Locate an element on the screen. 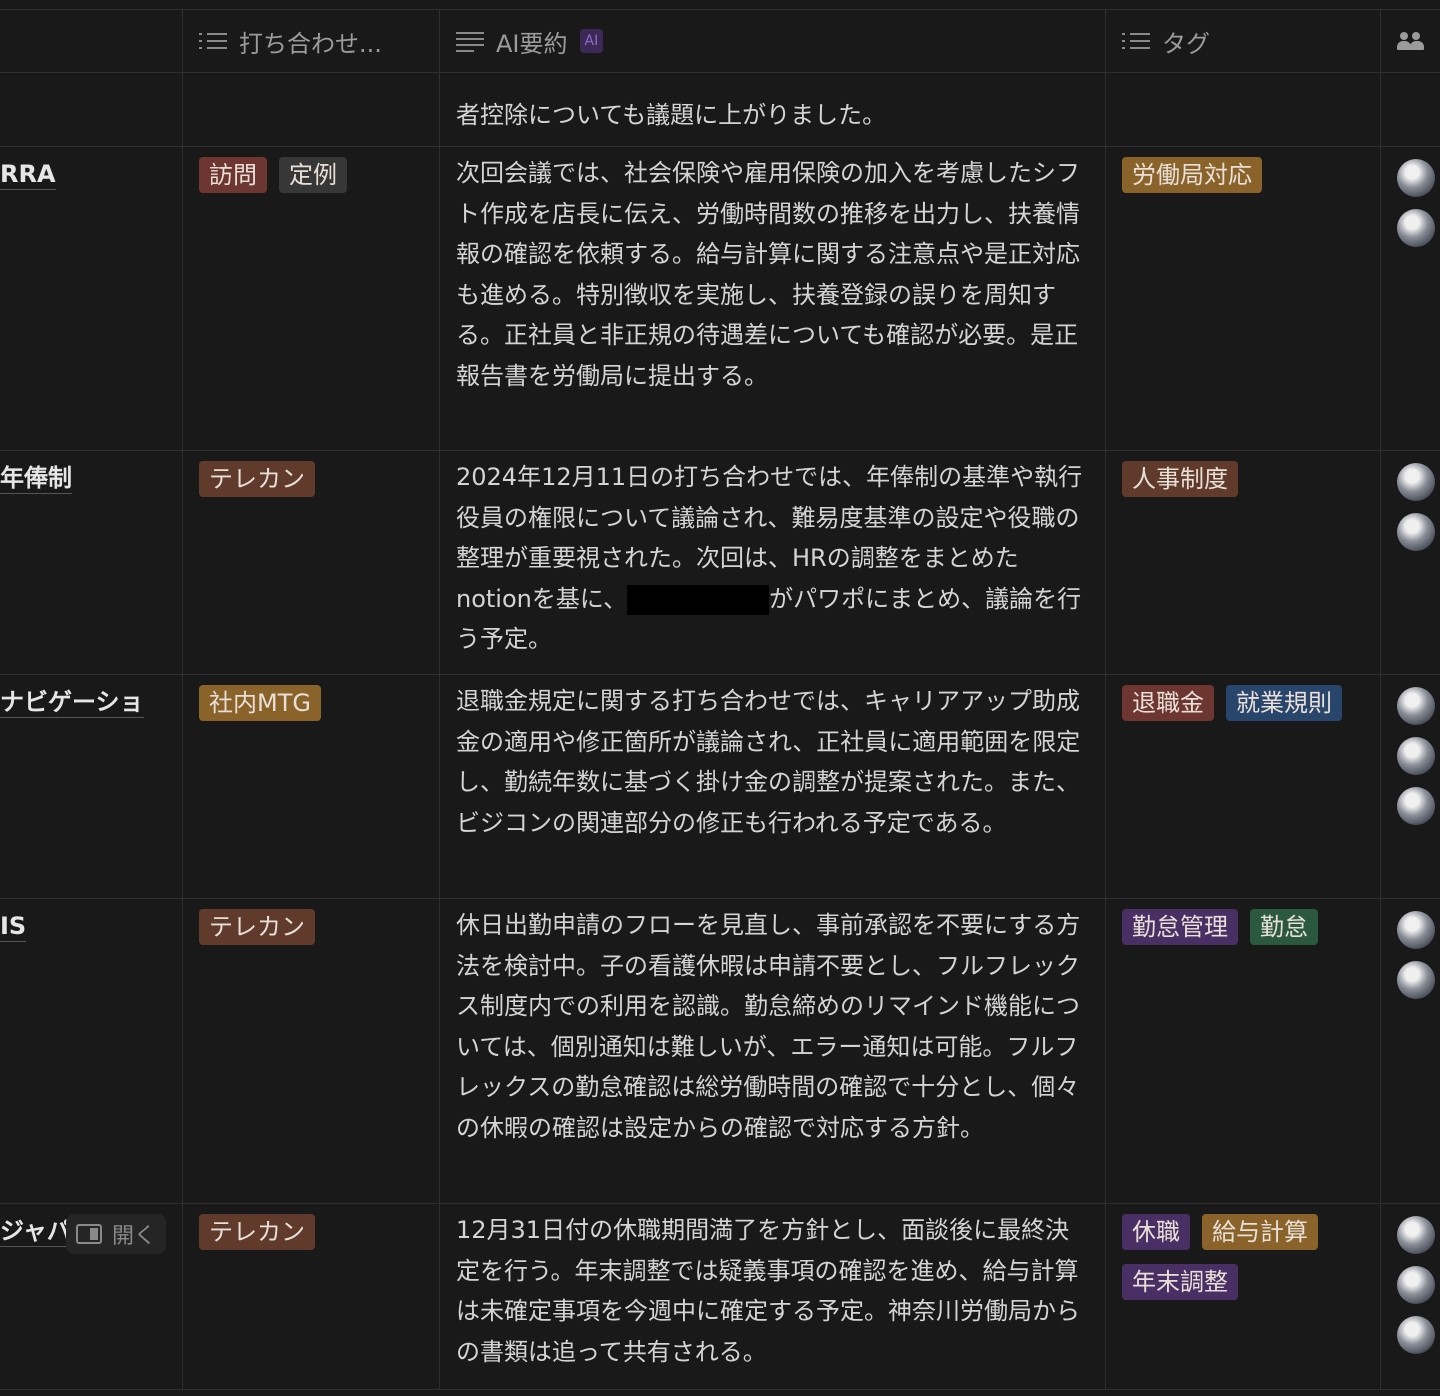 The width and height of the screenshot is (1440, 1396). header-people is located at coordinates (1410, 41).